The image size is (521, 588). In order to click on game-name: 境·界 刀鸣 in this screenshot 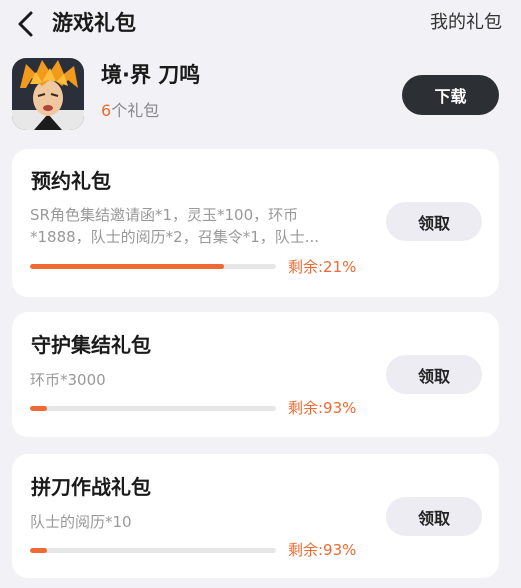, I will do `click(151, 75)`.